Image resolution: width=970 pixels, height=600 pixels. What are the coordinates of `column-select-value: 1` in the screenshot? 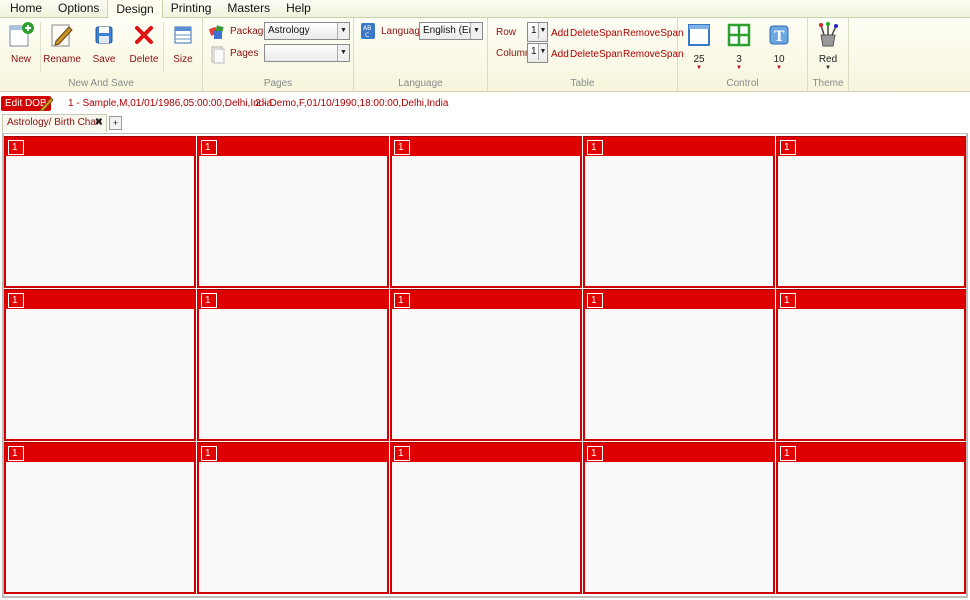 It's located at (534, 51).